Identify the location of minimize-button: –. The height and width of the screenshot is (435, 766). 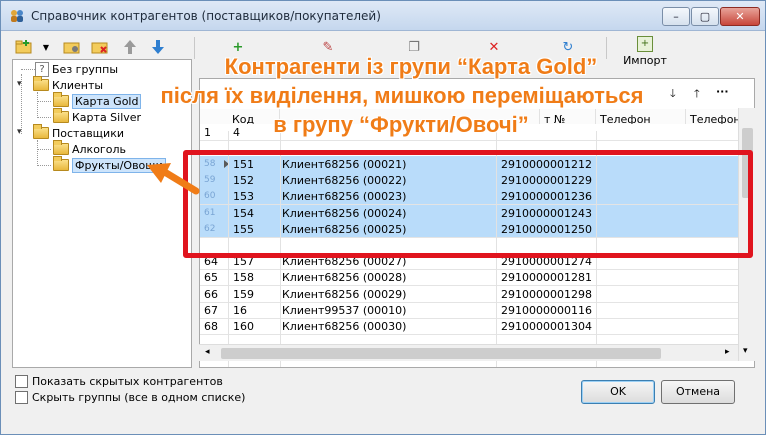
(676, 16).